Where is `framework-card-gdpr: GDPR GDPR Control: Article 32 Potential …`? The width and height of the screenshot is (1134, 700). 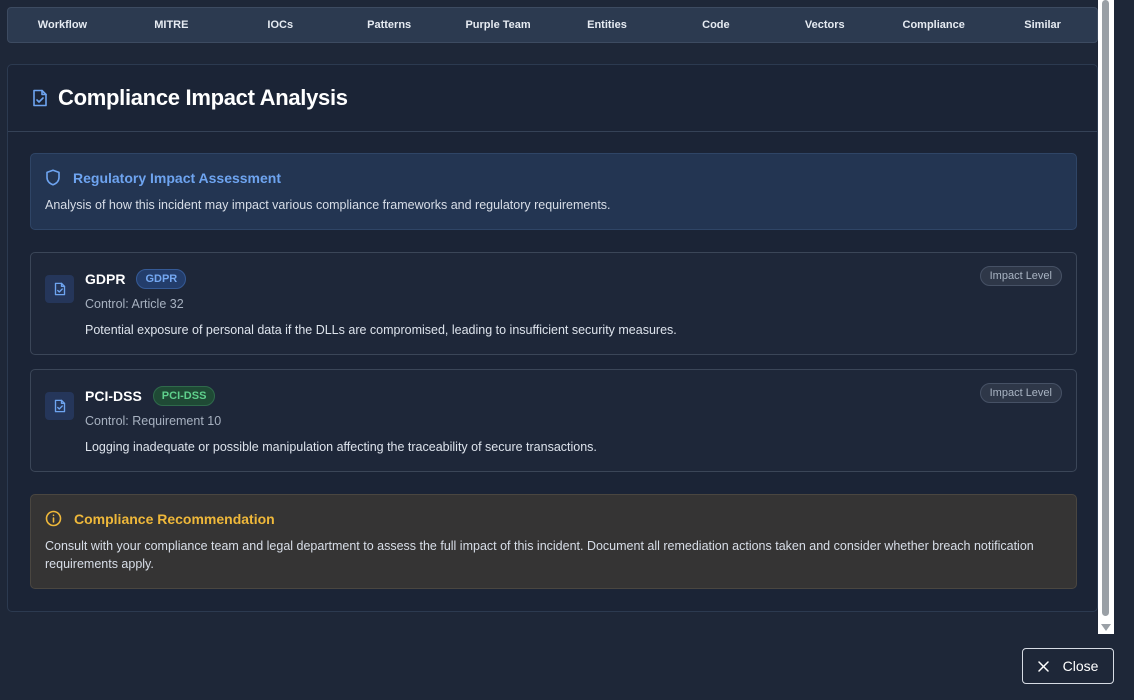 framework-card-gdpr: GDPR GDPR Control: Article 32 Potential … is located at coordinates (553, 303).